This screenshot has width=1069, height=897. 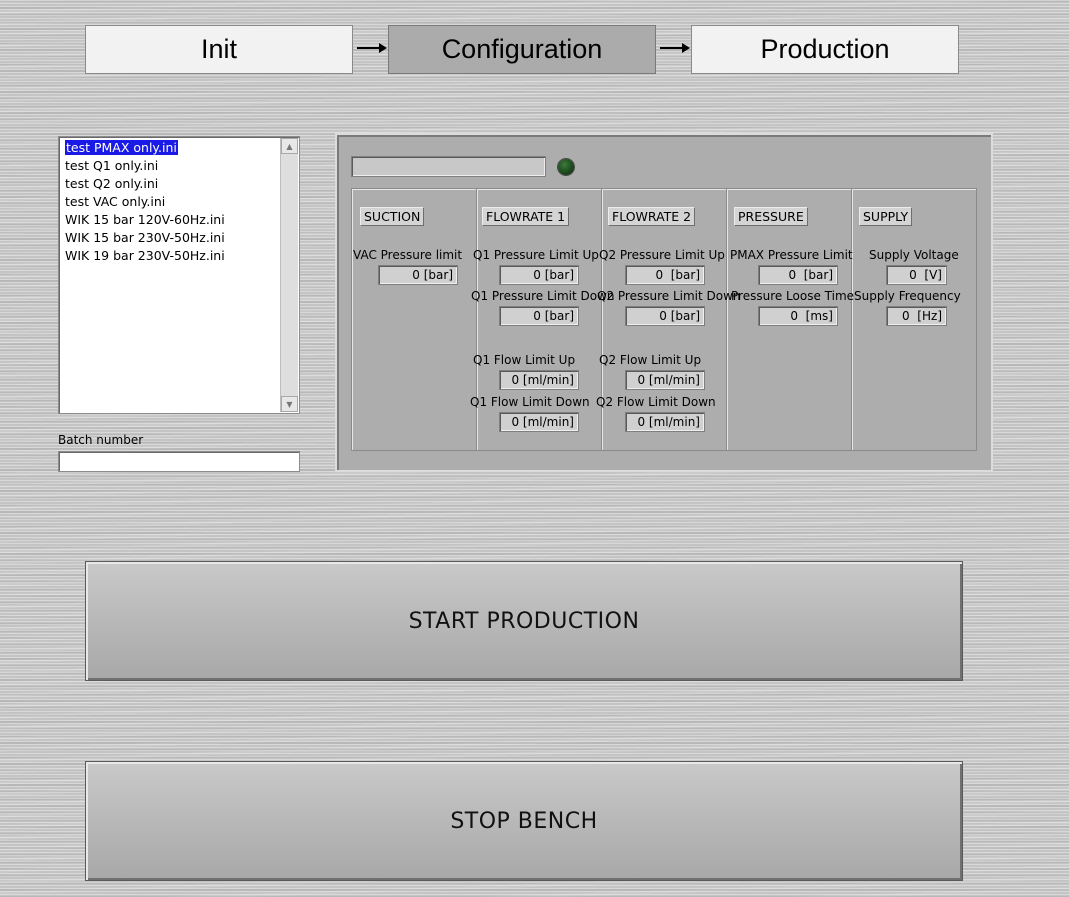 I want to click on list-item: test PMAX only.ini, so click(x=170, y=148).